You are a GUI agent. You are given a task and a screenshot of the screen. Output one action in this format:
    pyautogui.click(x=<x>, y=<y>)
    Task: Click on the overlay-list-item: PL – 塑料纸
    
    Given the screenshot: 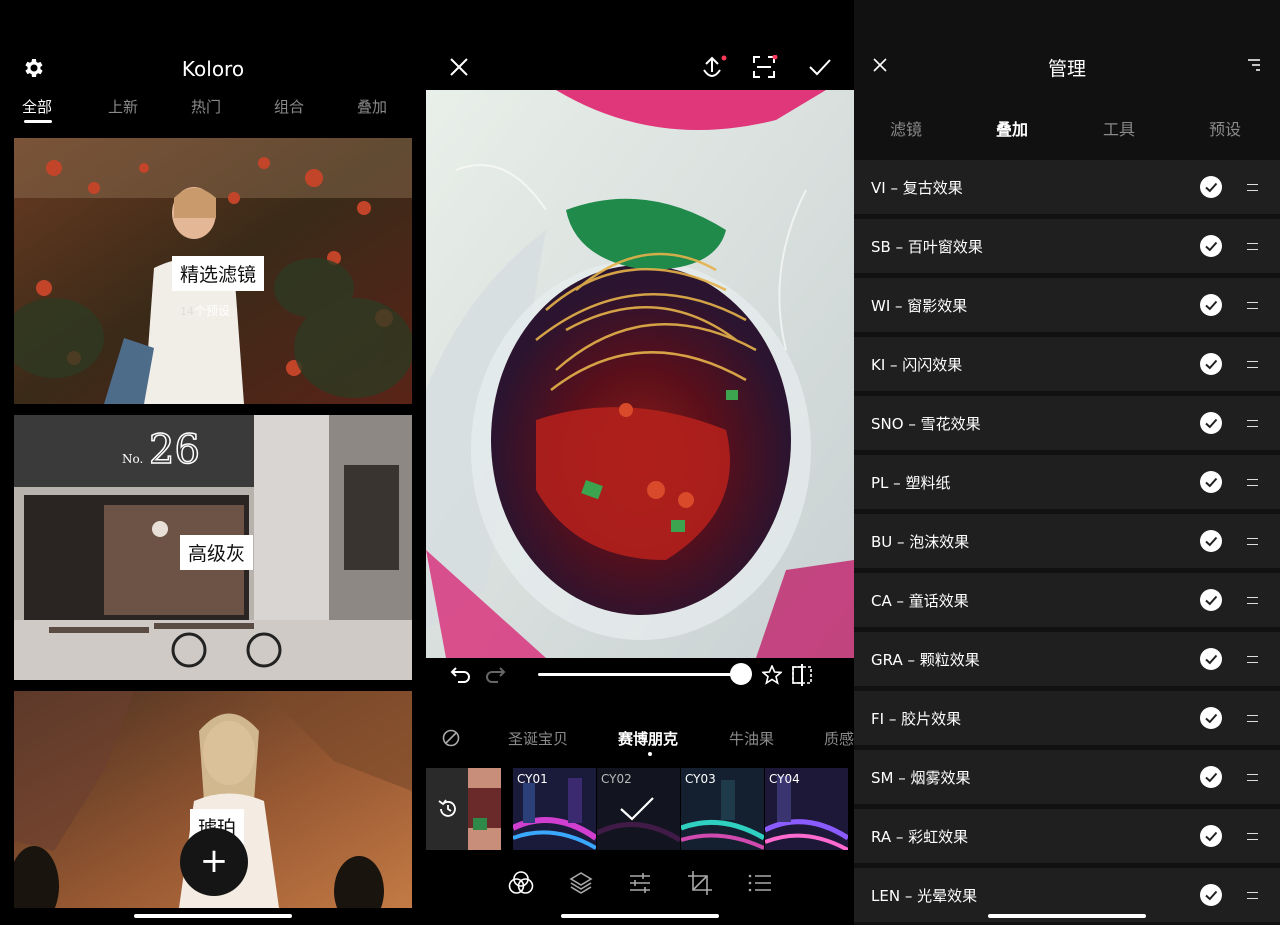 What is the action you would take?
    pyautogui.click(x=1067, y=482)
    